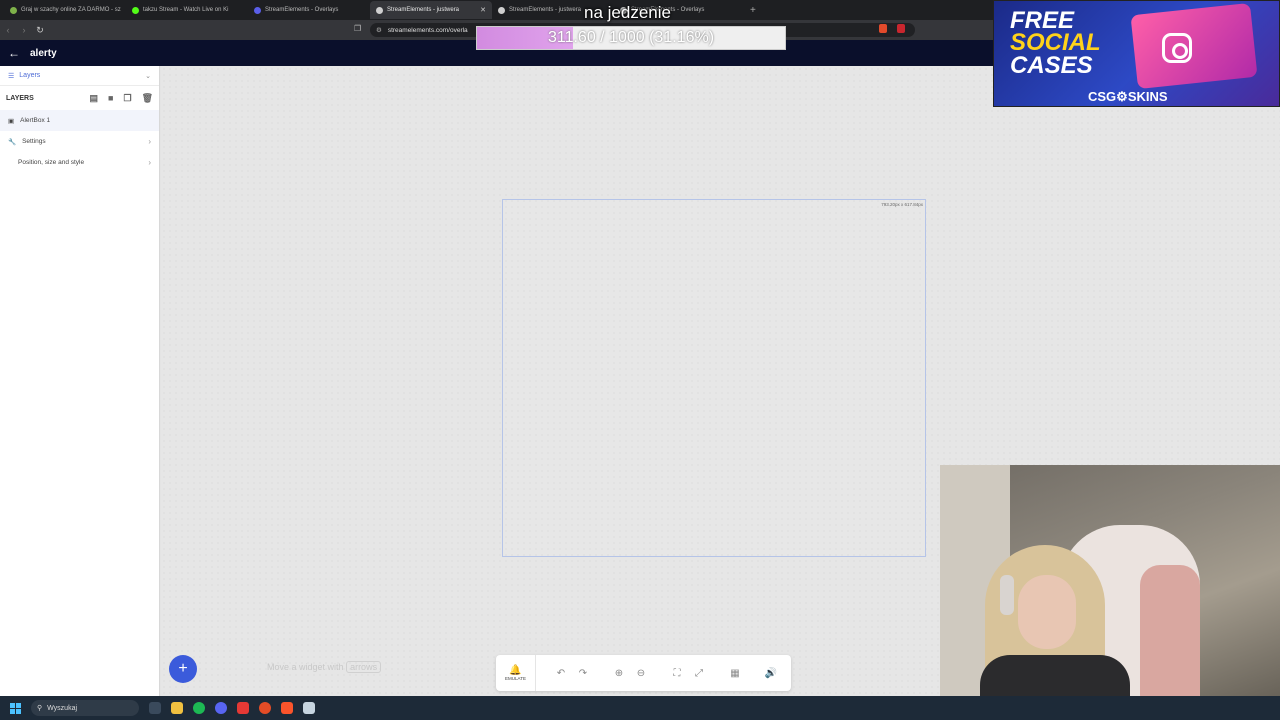 This screenshot has width=1280, height=720. Describe the element at coordinates (379, 30) in the screenshot. I see `site-info-icon: ⚙` at that location.